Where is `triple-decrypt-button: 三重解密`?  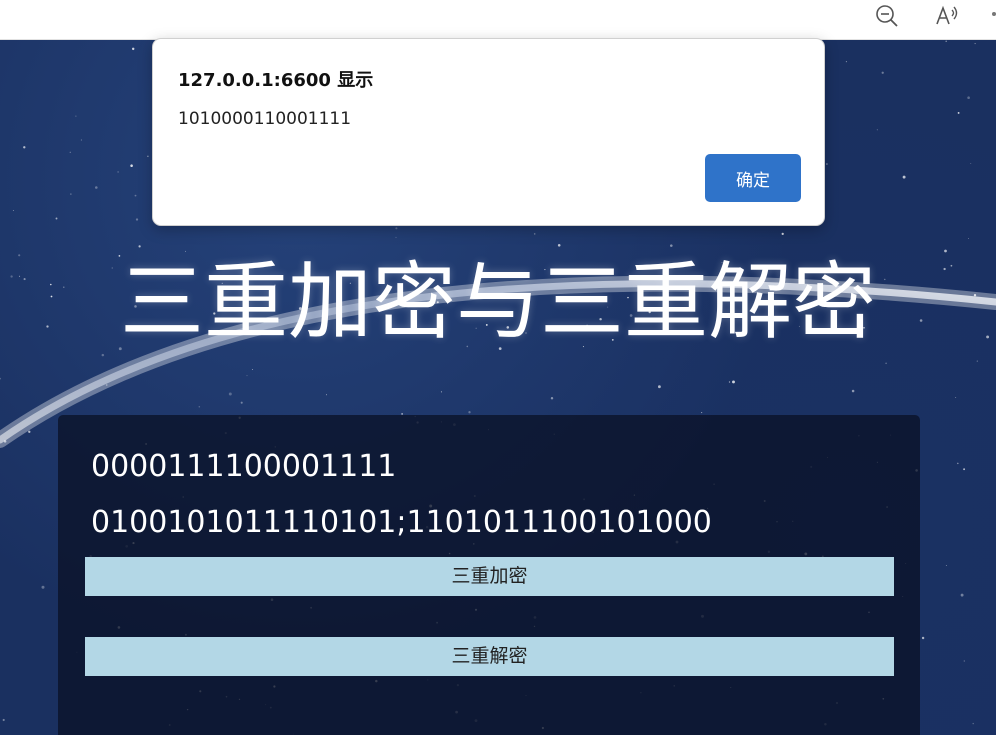 triple-decrypt-button: 三重解密 is located at coordinates (489, 656).